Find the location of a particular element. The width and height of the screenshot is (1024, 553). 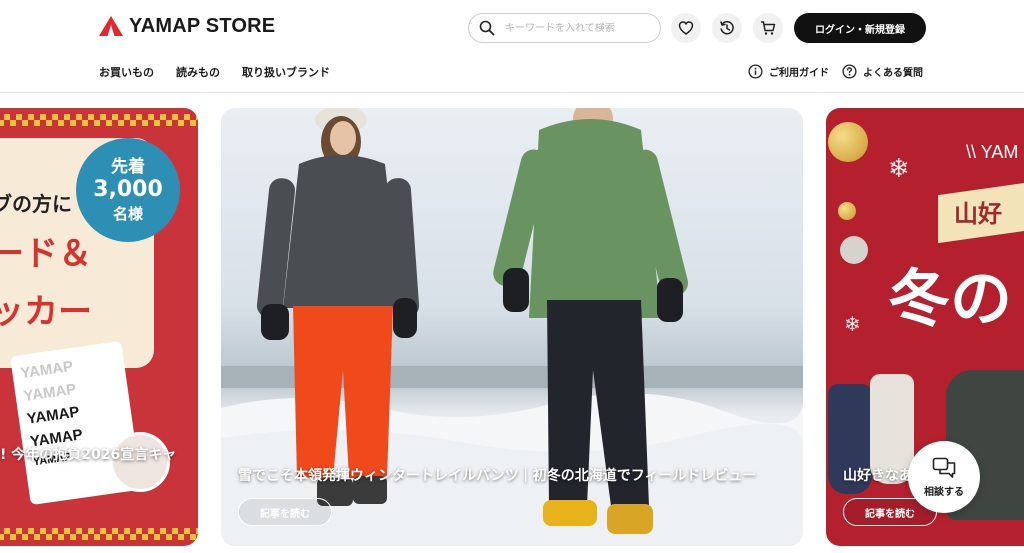

badge-line1: 先着 is located at coordinates (128, 167).